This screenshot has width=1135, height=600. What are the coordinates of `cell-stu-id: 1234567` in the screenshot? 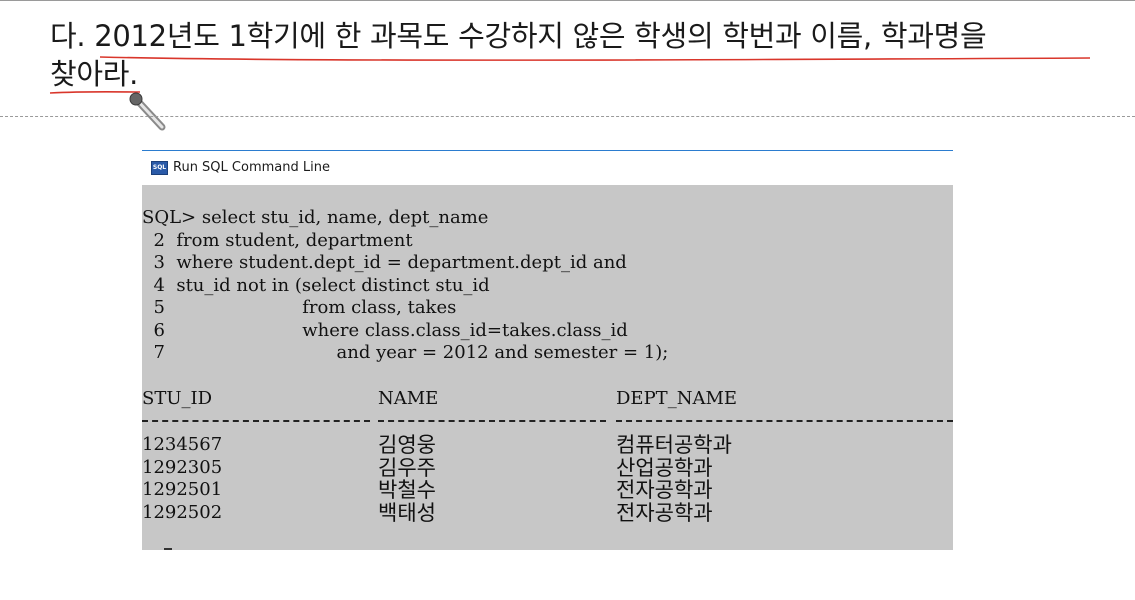 It's located at (182, 444).